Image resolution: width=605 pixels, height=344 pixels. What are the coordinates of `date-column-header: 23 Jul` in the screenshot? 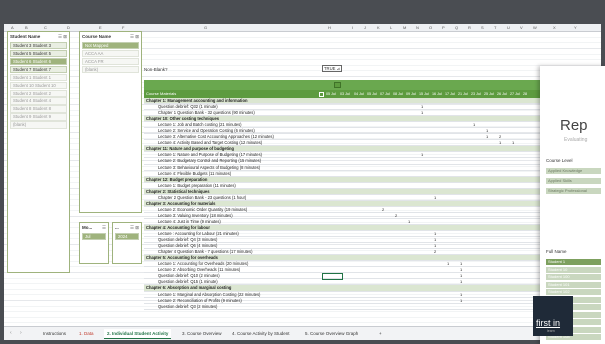 It's located at (476, 94).